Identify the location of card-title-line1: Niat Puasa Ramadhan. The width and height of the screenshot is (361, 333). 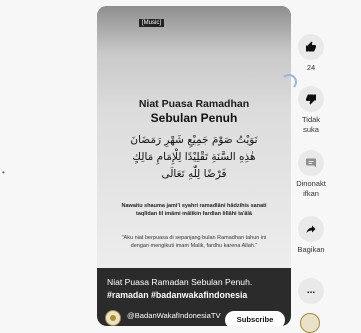
(194, 104).